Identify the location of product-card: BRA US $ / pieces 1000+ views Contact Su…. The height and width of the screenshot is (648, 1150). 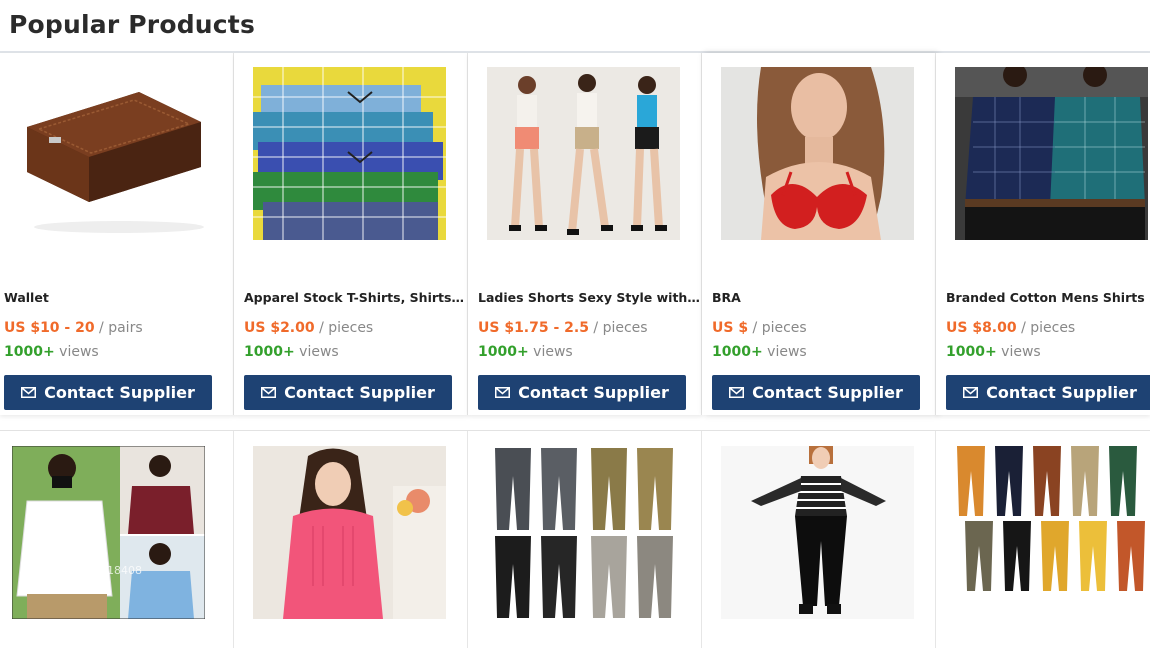
(819, 234).